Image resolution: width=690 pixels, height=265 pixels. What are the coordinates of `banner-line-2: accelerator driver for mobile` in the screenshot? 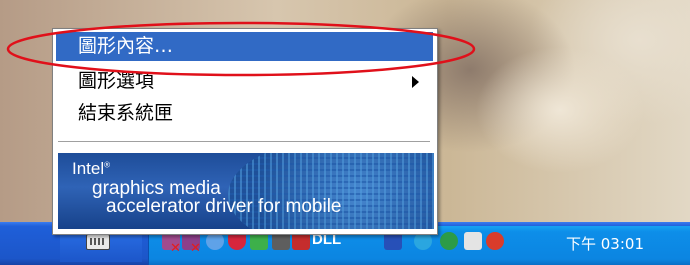 It's located at (224, 206).